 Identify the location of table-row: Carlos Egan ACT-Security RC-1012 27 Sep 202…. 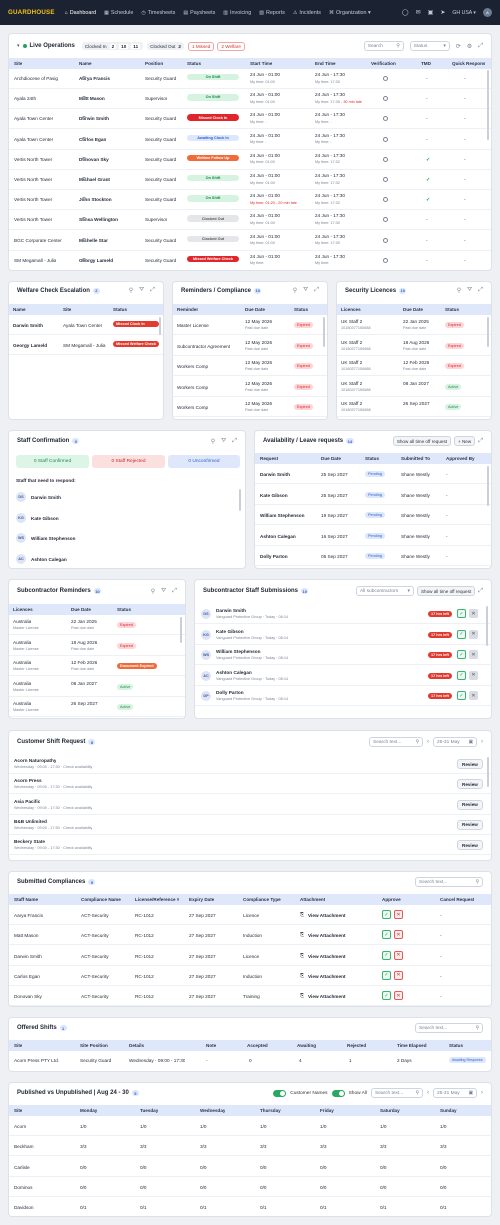
(250, 976).